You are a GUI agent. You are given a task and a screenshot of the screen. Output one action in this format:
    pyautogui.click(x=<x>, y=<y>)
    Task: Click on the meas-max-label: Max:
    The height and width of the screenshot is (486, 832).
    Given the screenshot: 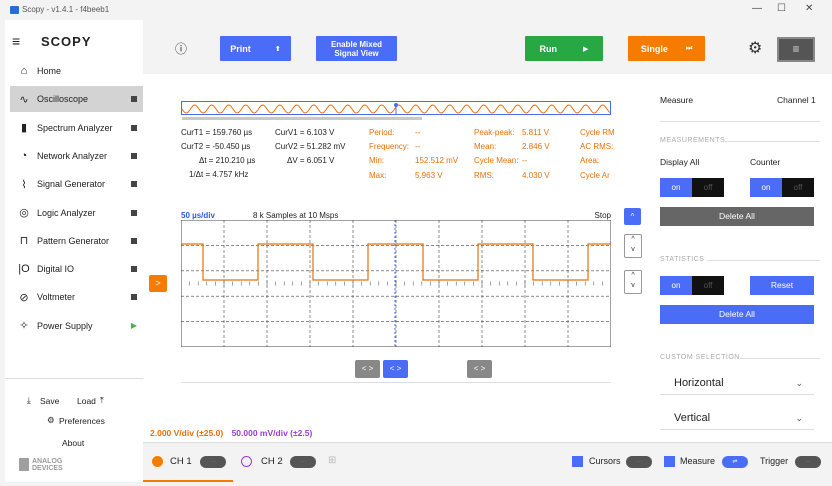 What is the action you would take?
    pyautogui.click(x=378, y=175)
    